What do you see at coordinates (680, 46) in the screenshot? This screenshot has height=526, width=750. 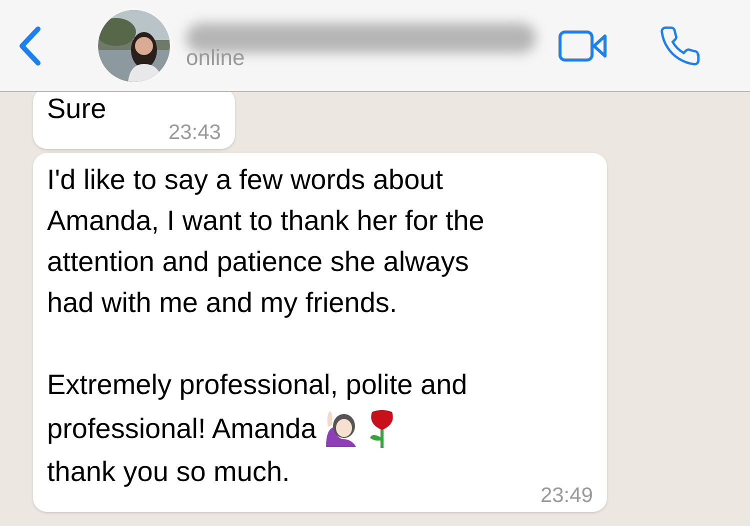 I see `phone-icon` at bounding box center [680, 46].